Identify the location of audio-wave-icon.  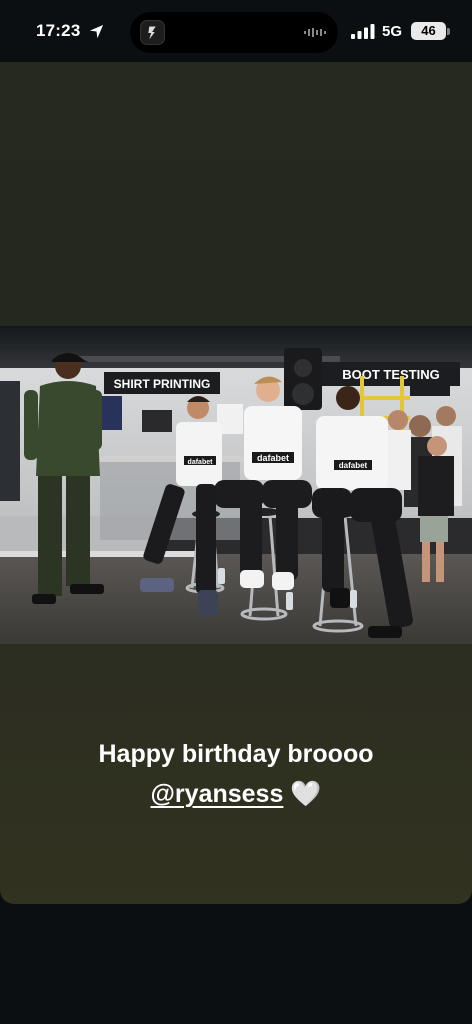
(315, 32).